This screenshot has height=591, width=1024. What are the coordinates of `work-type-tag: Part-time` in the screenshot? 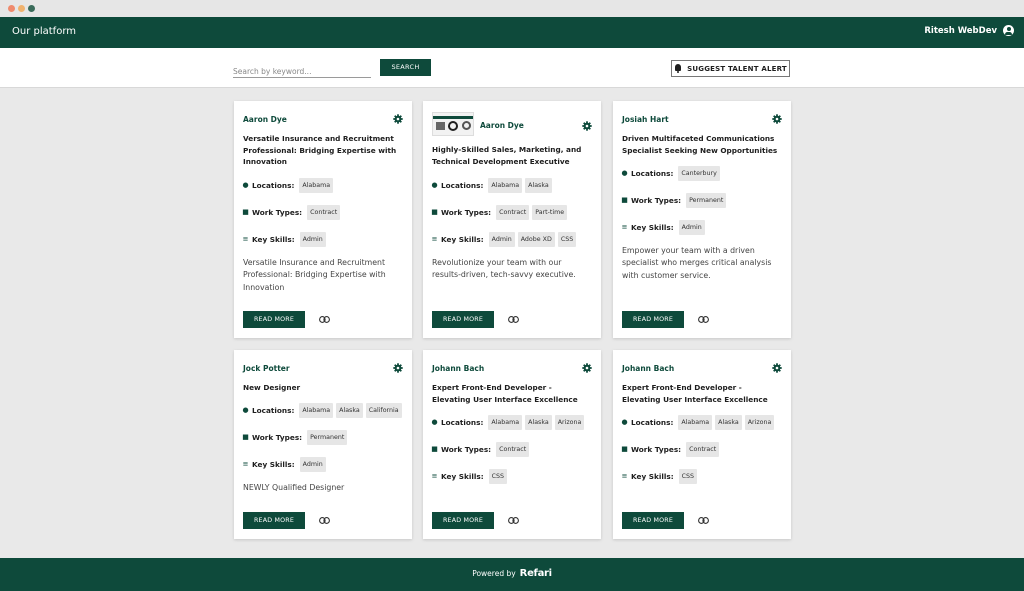 It's located at (550, 212).